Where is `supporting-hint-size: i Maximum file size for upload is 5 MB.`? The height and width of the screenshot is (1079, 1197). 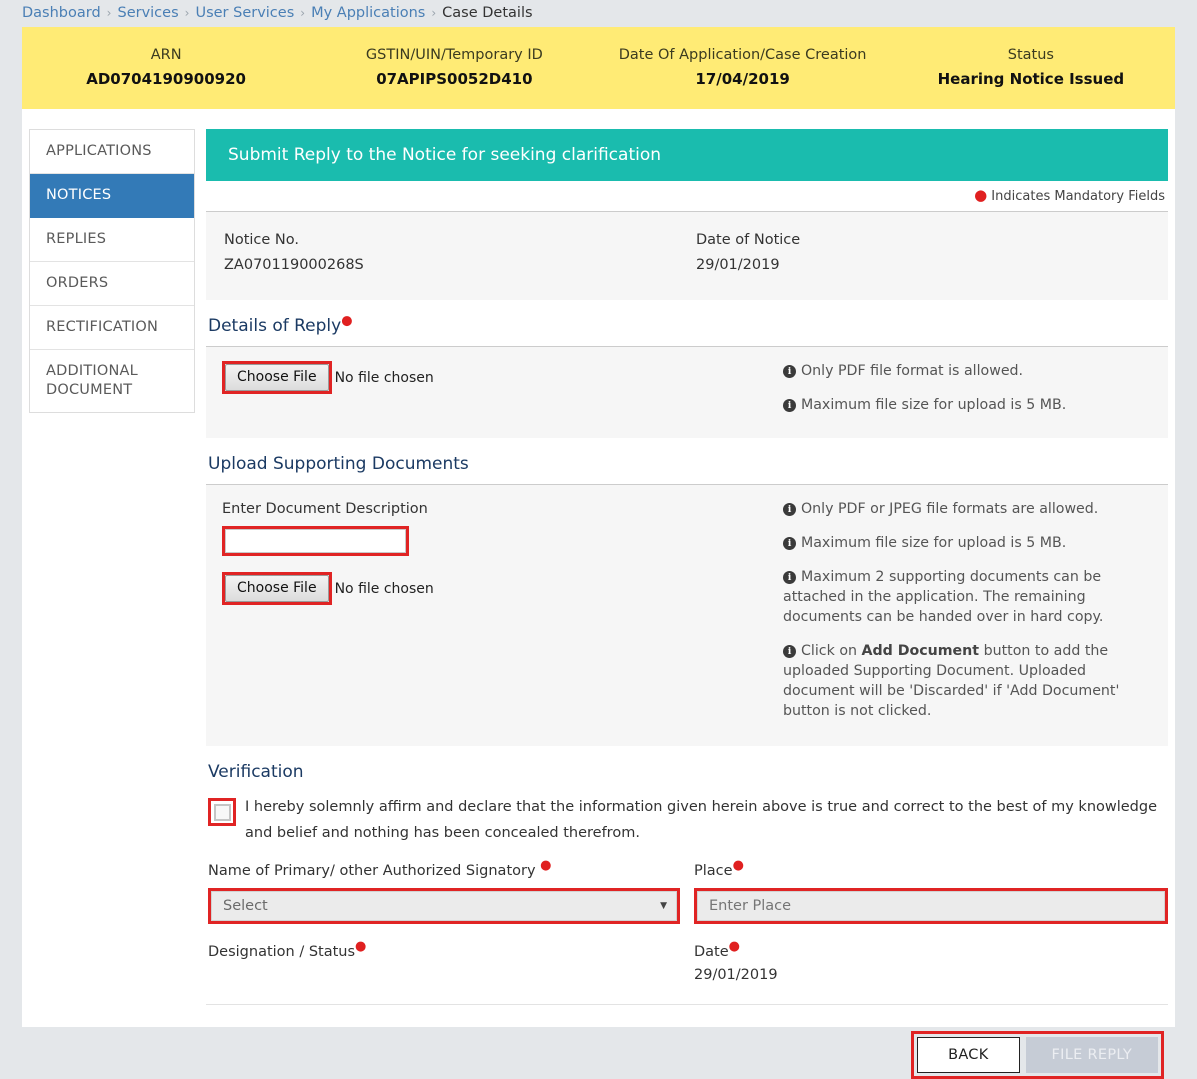 supporting-hint-size: i Maximum file size for upload is 5 MB. is located at coordinates (961, 543).